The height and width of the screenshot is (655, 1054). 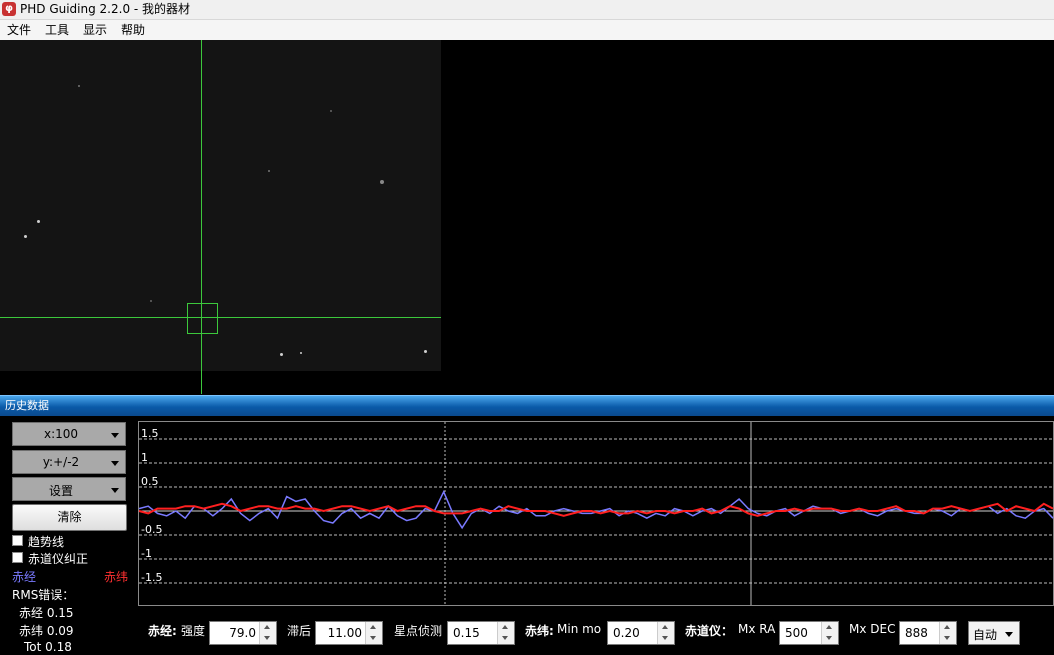 I want to click on x-scale-label: x:100, so click(x=61, y=434).